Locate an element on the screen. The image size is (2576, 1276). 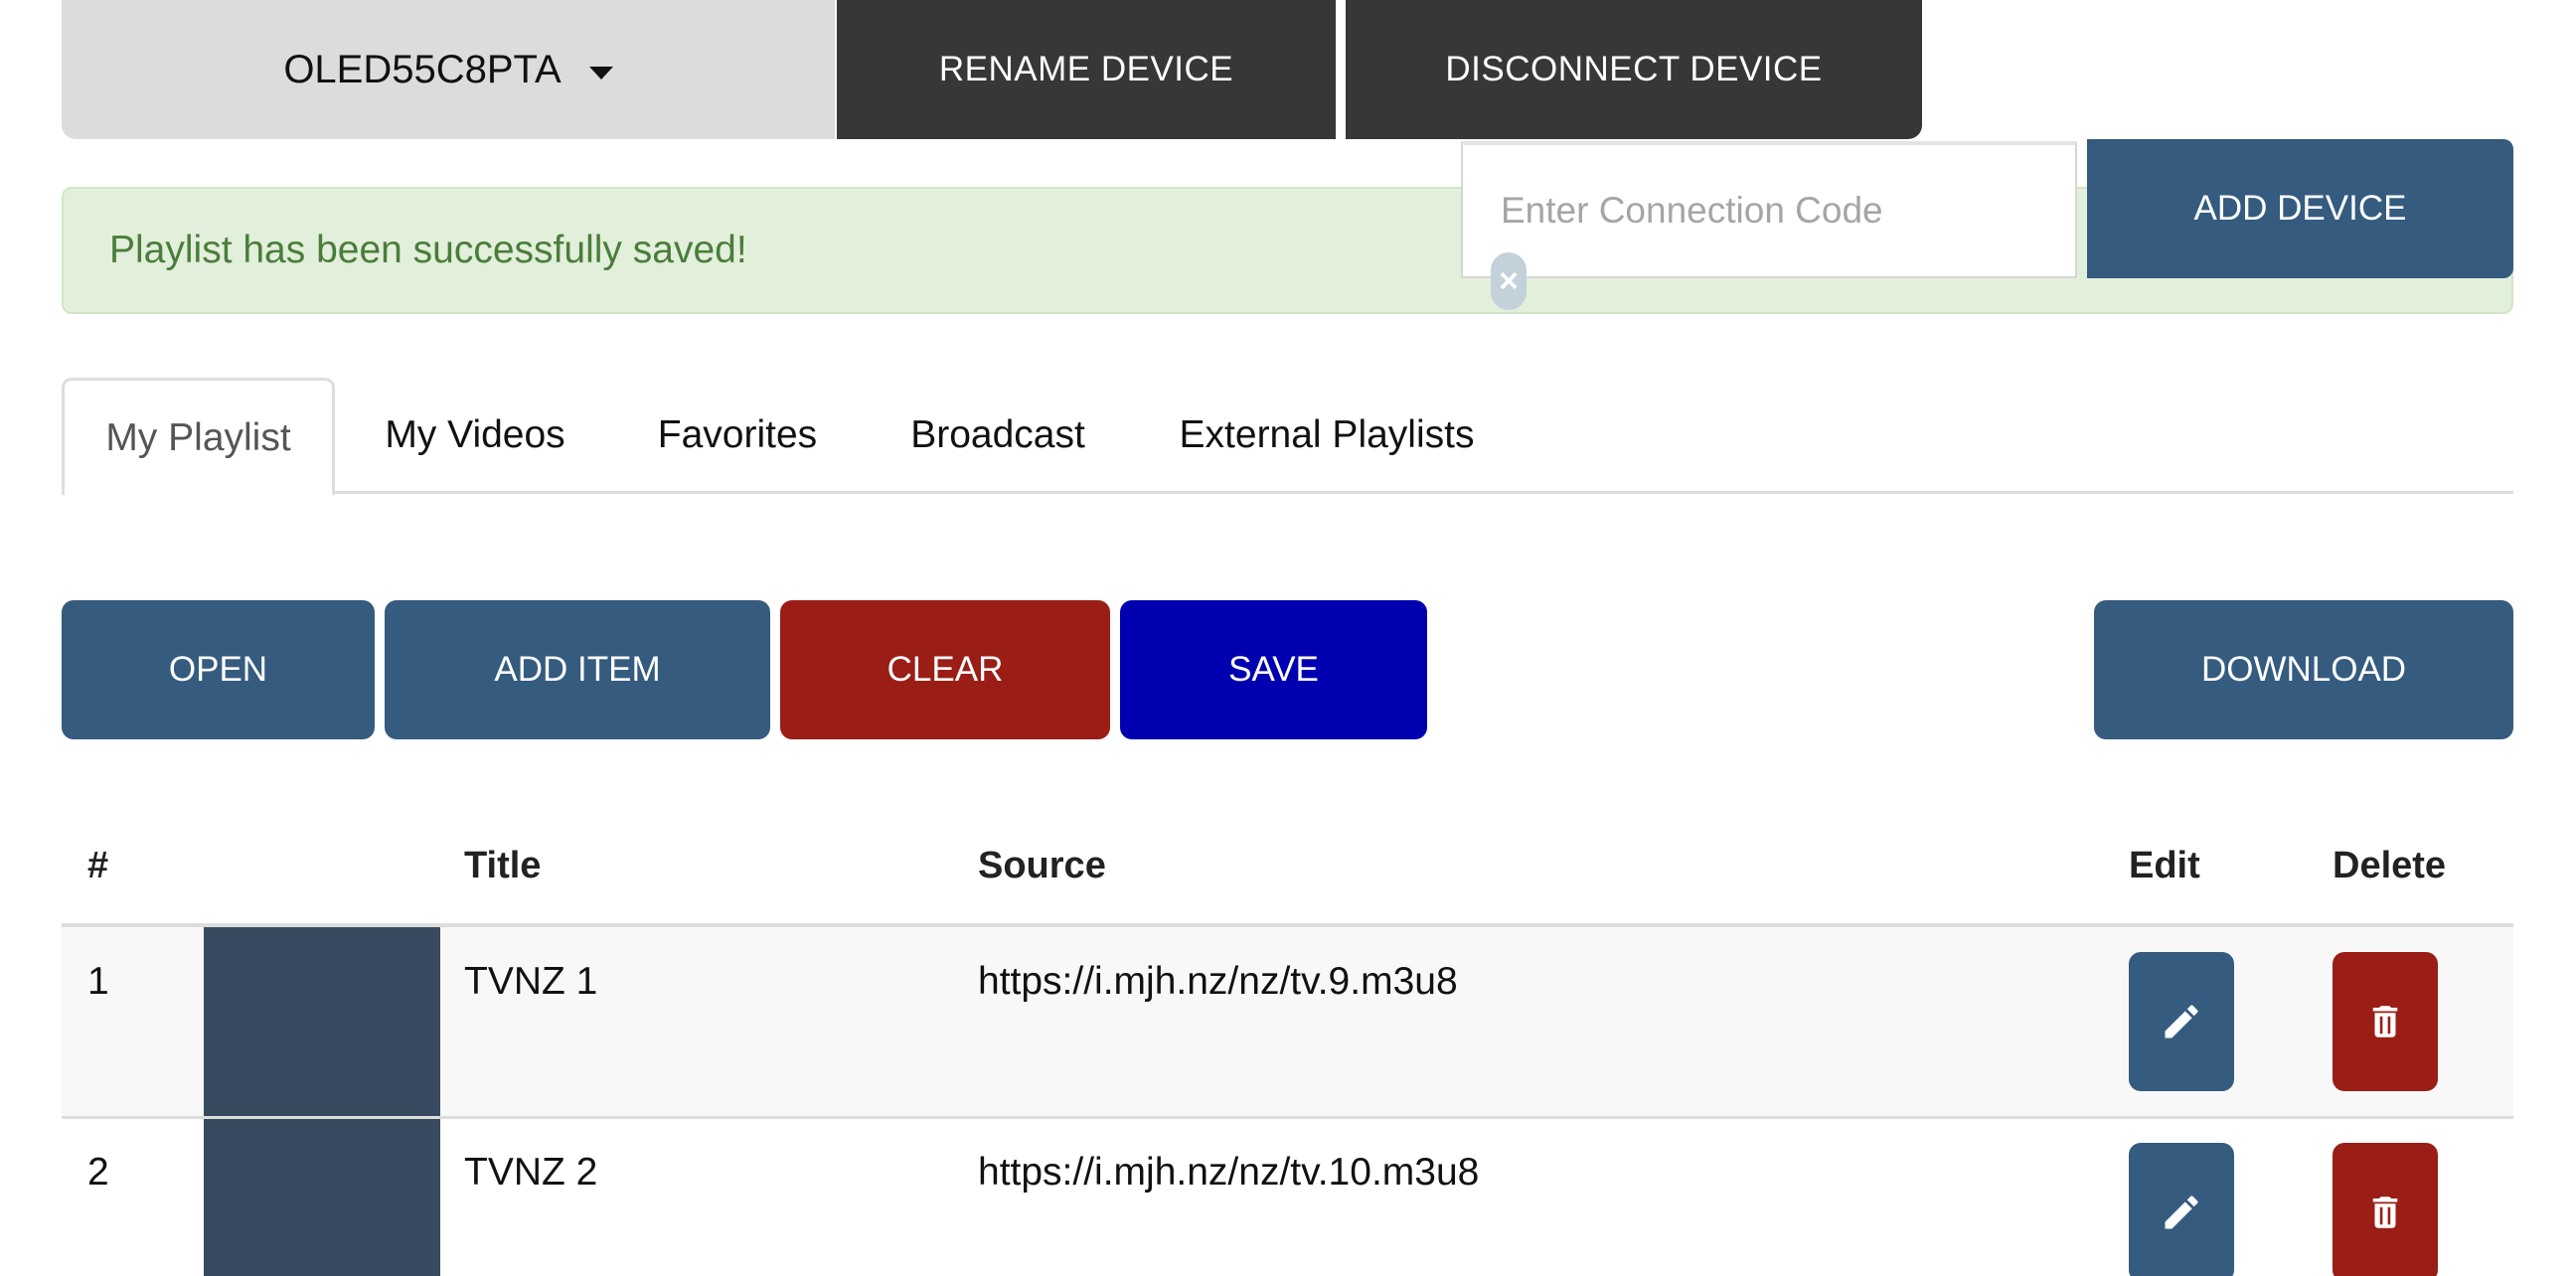
column-header-edit: Edit is located at coordinates (2164, 865).